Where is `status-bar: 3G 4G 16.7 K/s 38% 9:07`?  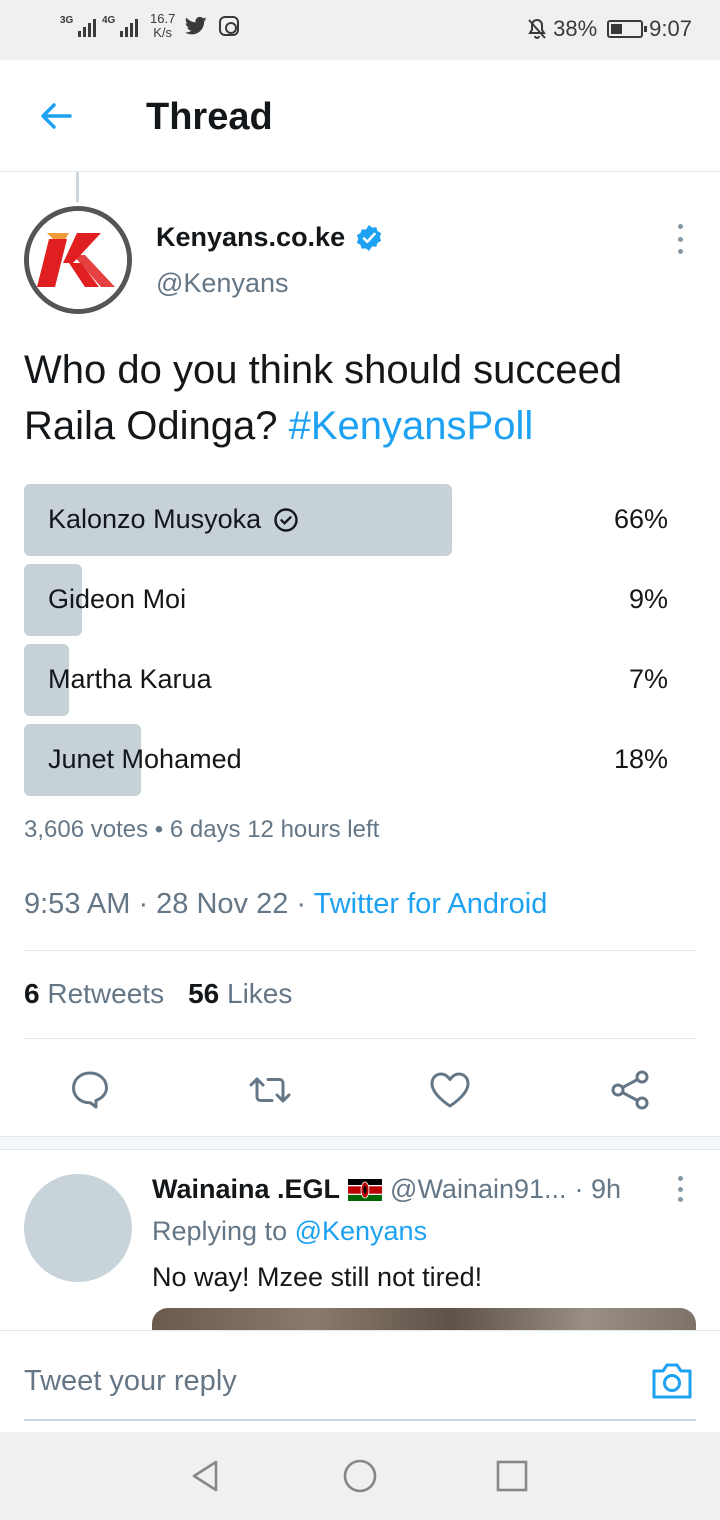
status-bar: 3G 4G 16.7 K/s 38% 9:07 is located at coordinates (360, 30).